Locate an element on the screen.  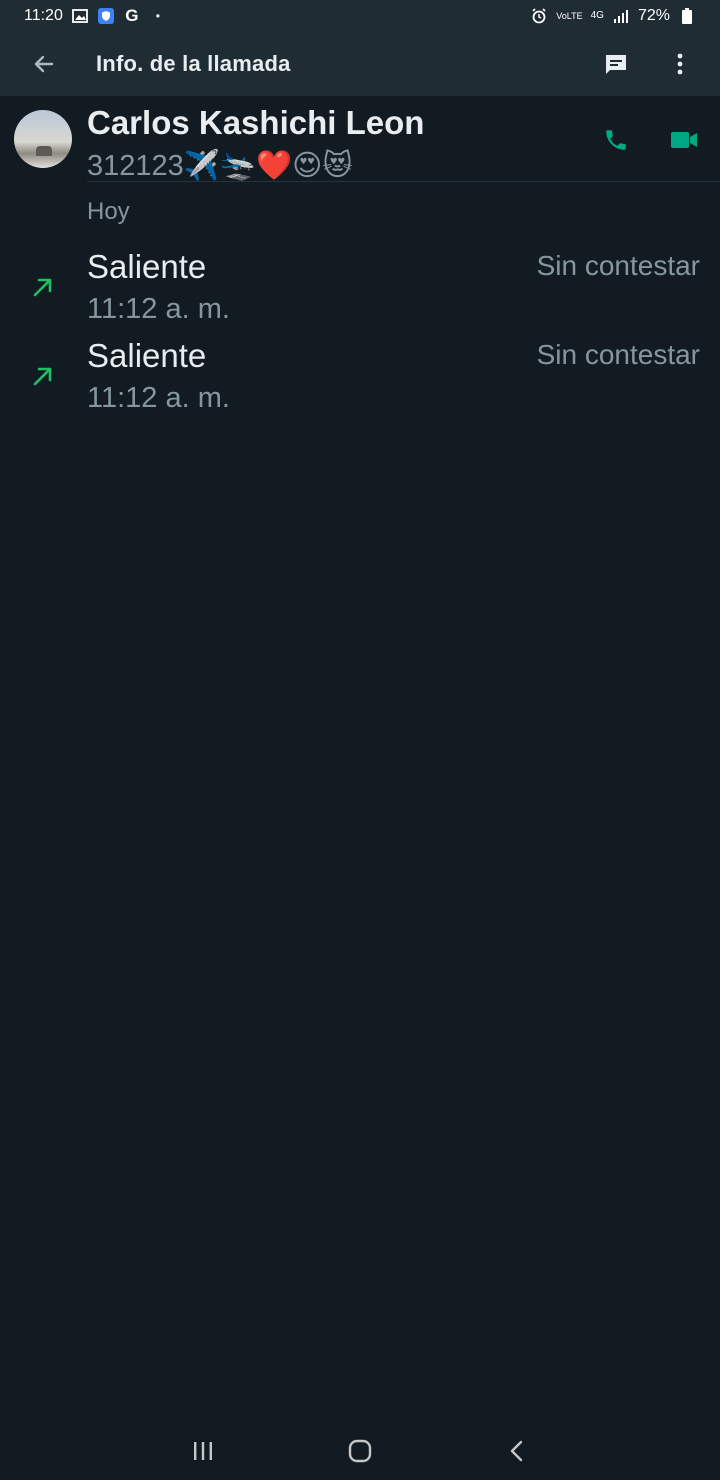
recent-apps-button is located at coordinates (203, 1451).